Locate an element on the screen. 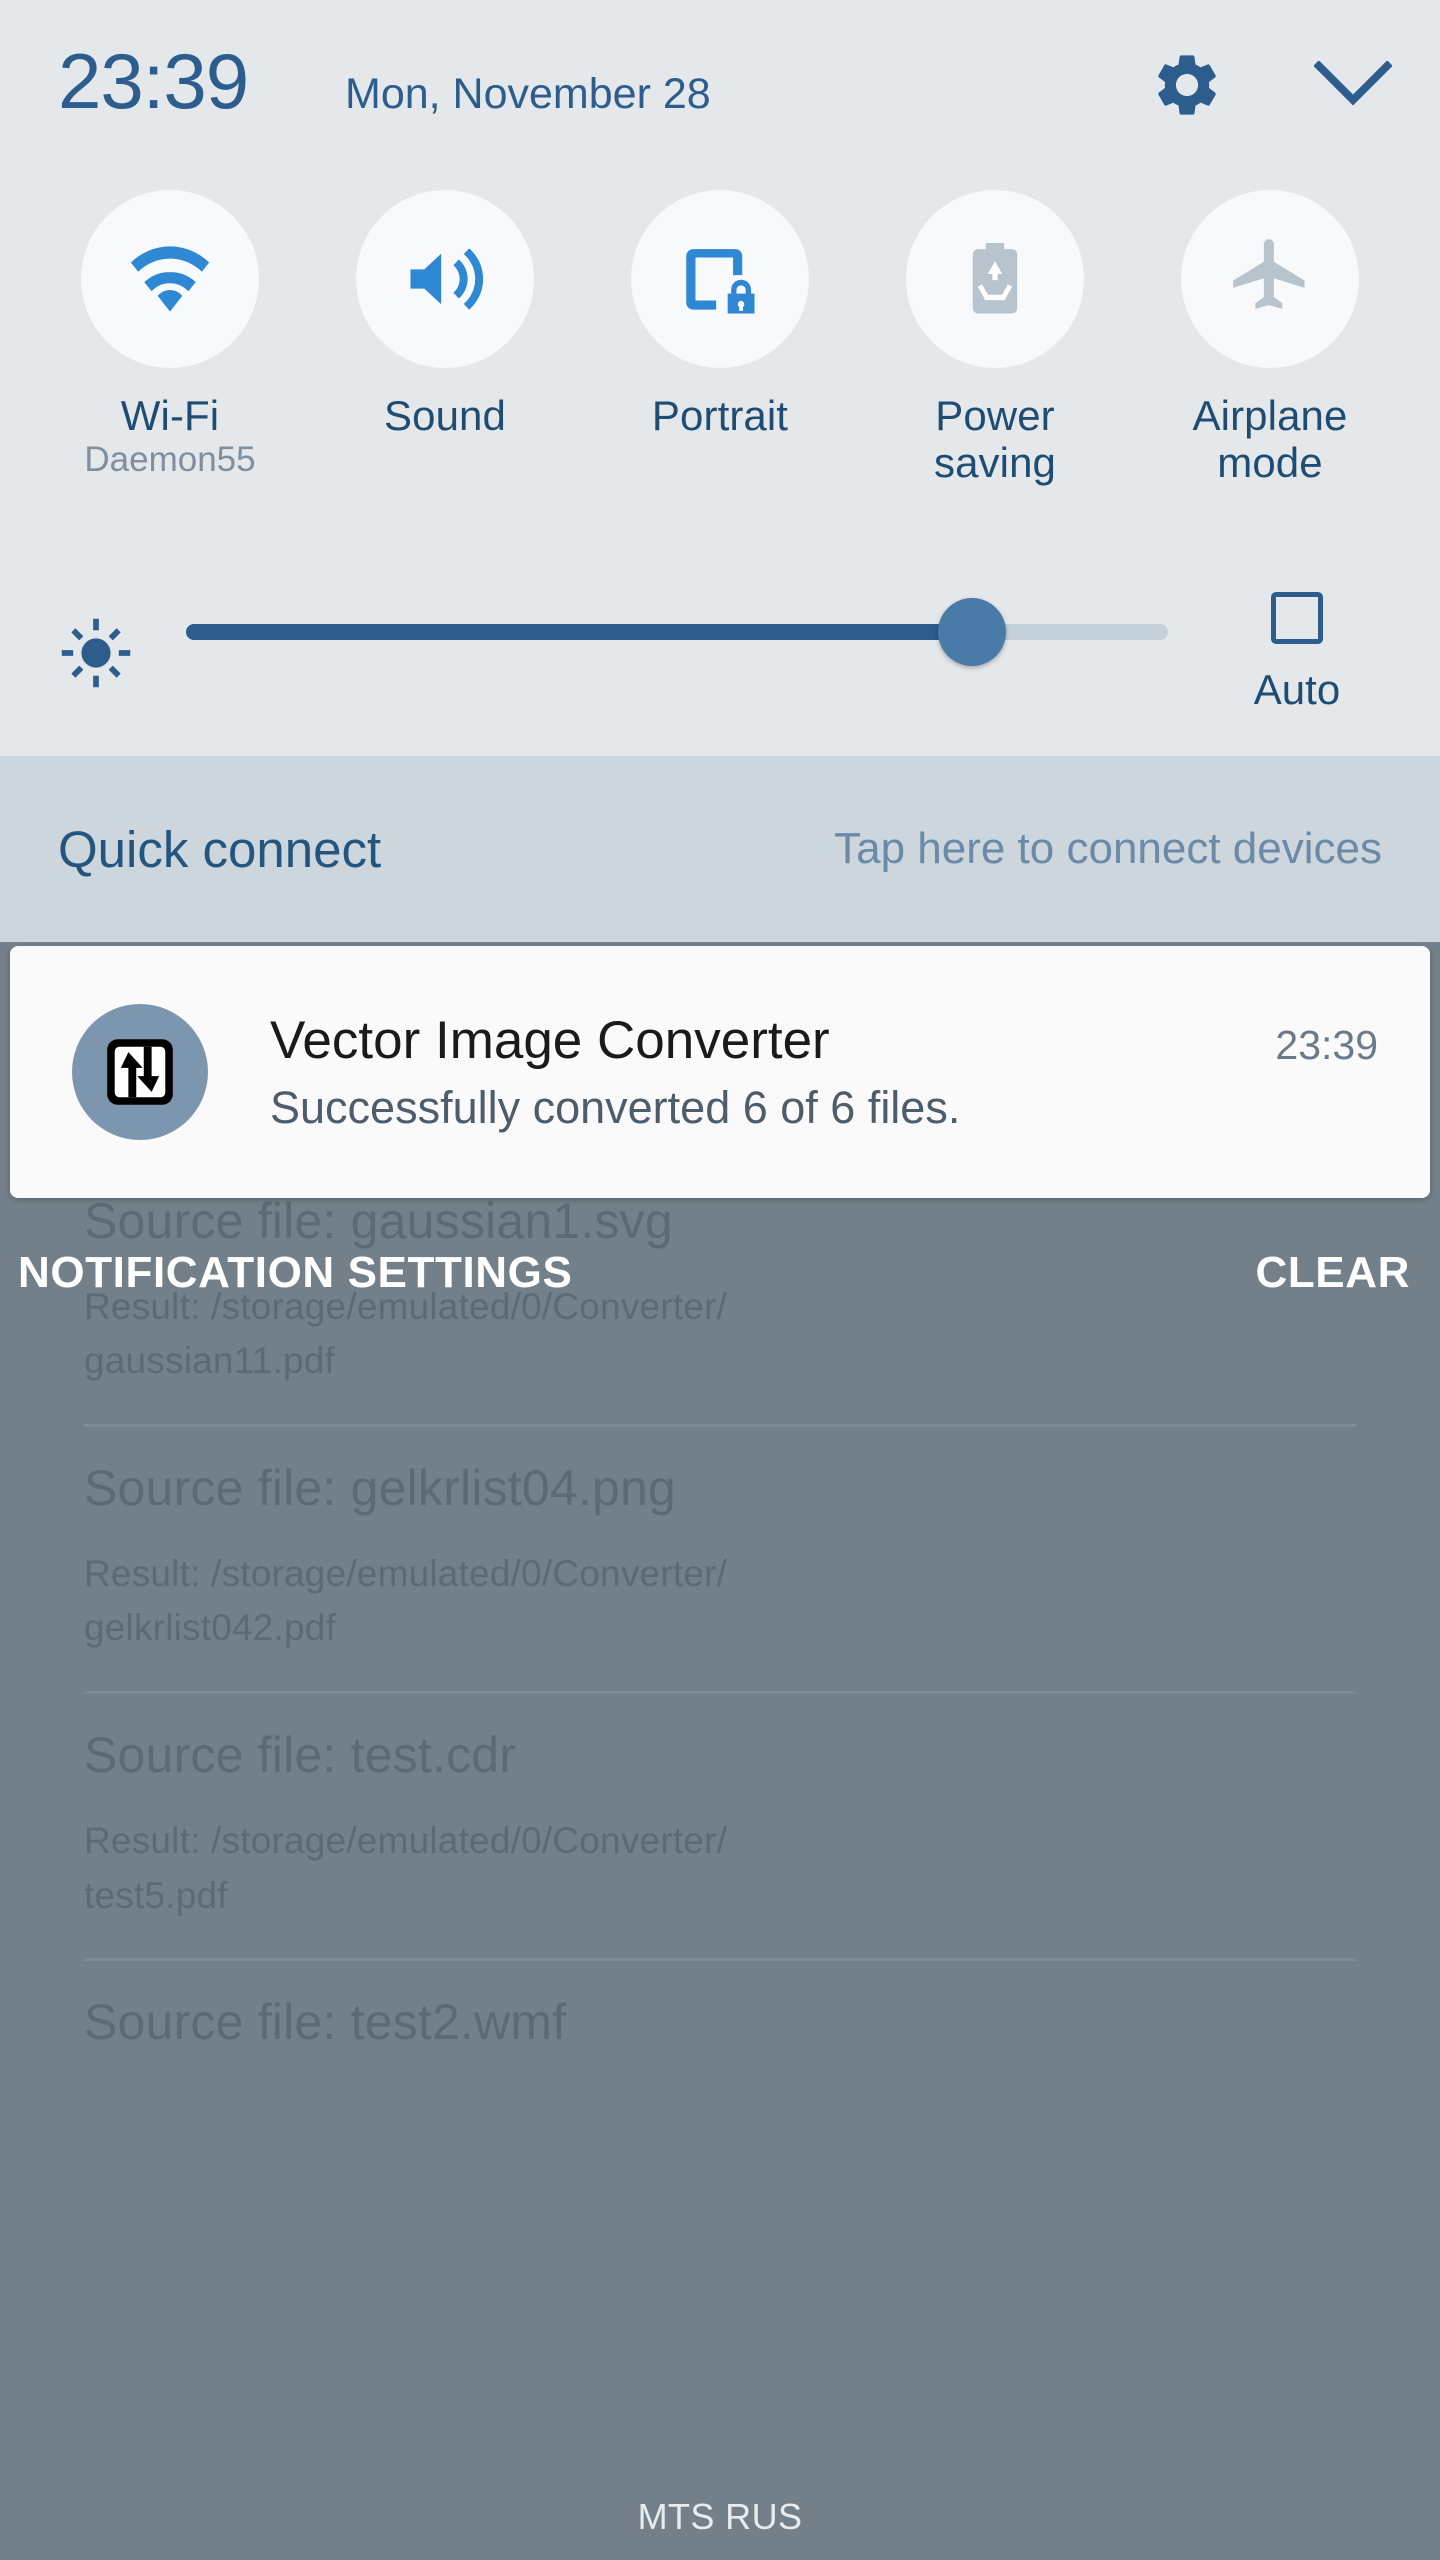 This screenshot has width=1440, height=2560. toggle-label: Wi-Fi is located at coordinates (170, 415).